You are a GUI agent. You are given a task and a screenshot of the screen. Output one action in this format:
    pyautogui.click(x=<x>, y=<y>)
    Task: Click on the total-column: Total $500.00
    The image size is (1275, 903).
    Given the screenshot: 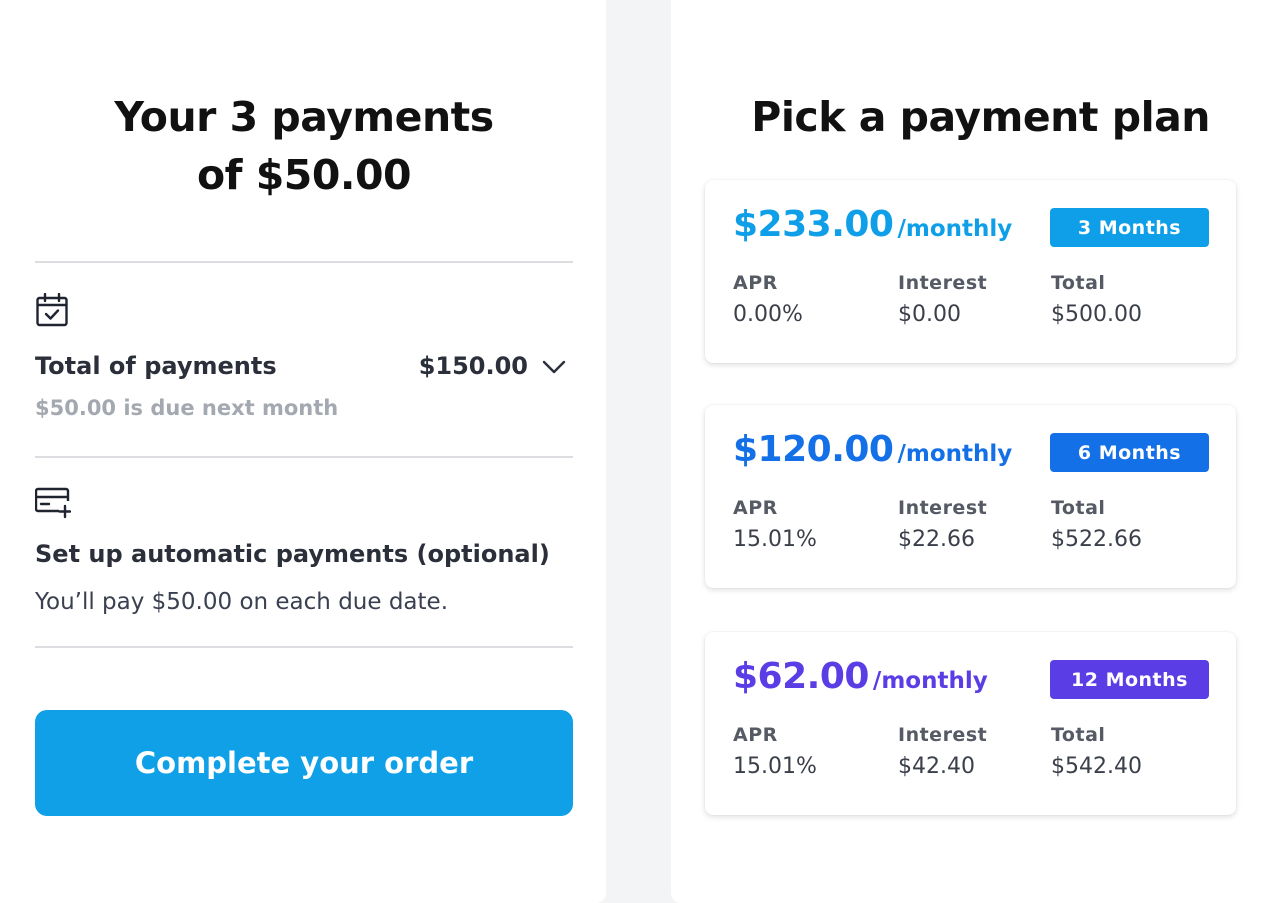 What is the action you would take?
    pyautogui.click(x=1096, y=299)
    